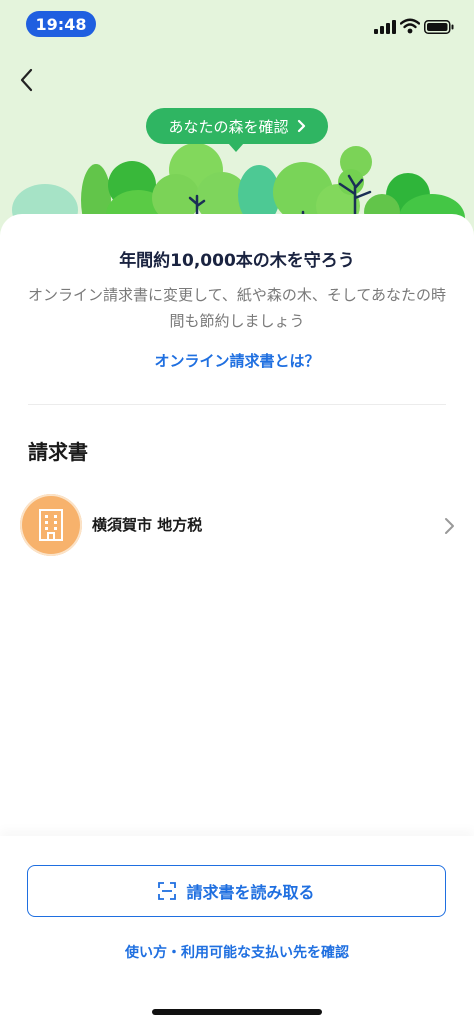 Image resolution: width=474 pixels, height=1024 pixels. What do you see at coordinates (439, 27) in the screenshot?
I see `battery-icon` at bounding box center [439, 27].